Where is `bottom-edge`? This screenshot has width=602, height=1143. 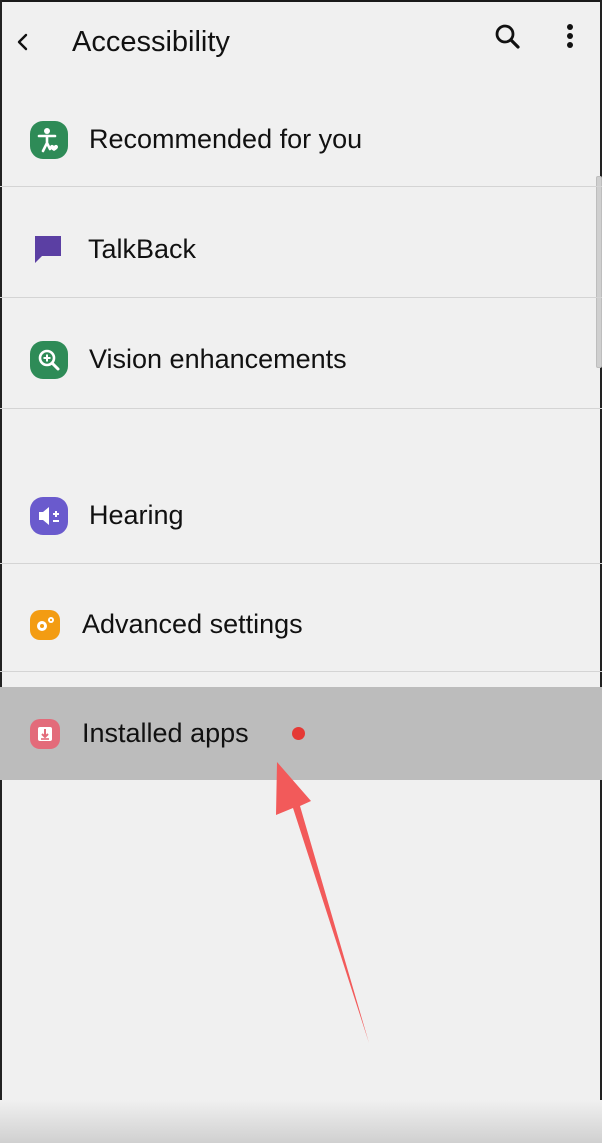 bottom-edge is located at coordinates (301, 1121).